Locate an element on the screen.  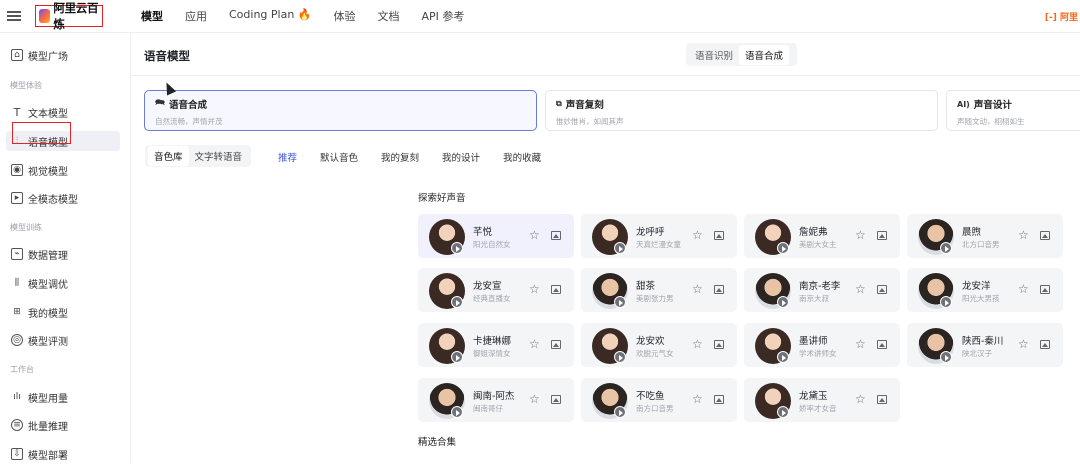
tab-text-to-speech: 文字转语音 is located at coordinates (219, 156).